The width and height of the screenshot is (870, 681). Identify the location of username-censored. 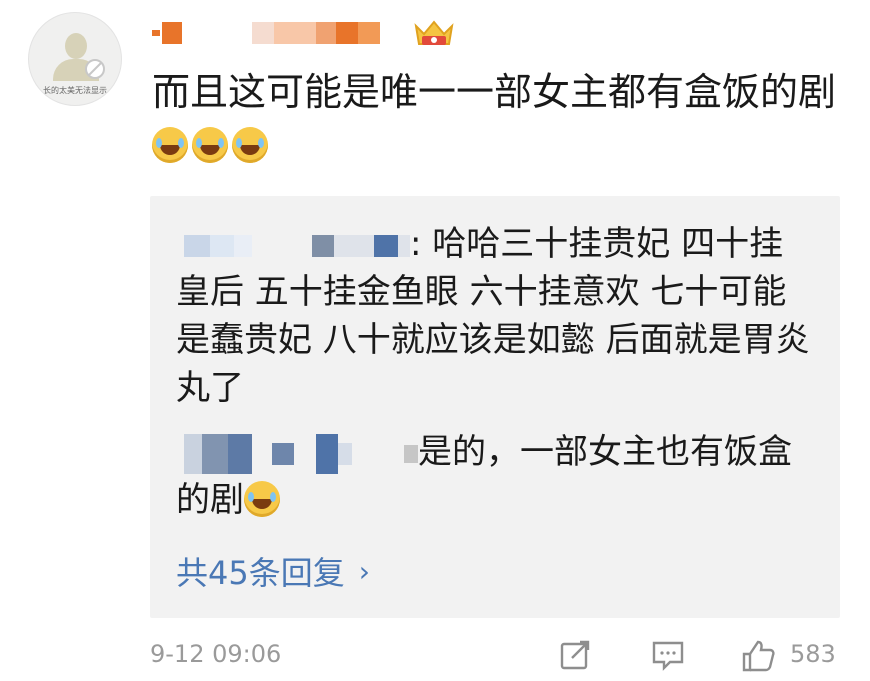
(266, 33).